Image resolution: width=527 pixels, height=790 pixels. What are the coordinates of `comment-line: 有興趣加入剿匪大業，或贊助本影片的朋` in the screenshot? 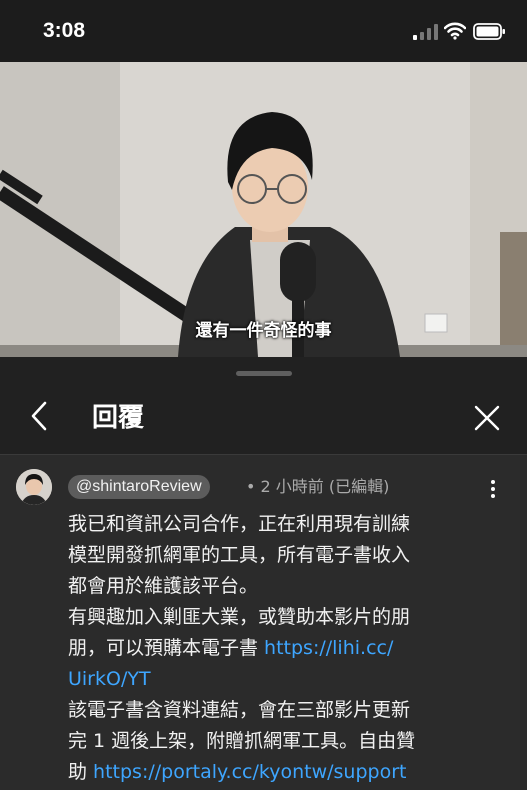 It's located at (239, 617).